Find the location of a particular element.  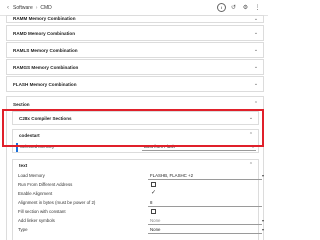

enable-alignment-label: Enable Alignment is located at coordinates (35, 193).